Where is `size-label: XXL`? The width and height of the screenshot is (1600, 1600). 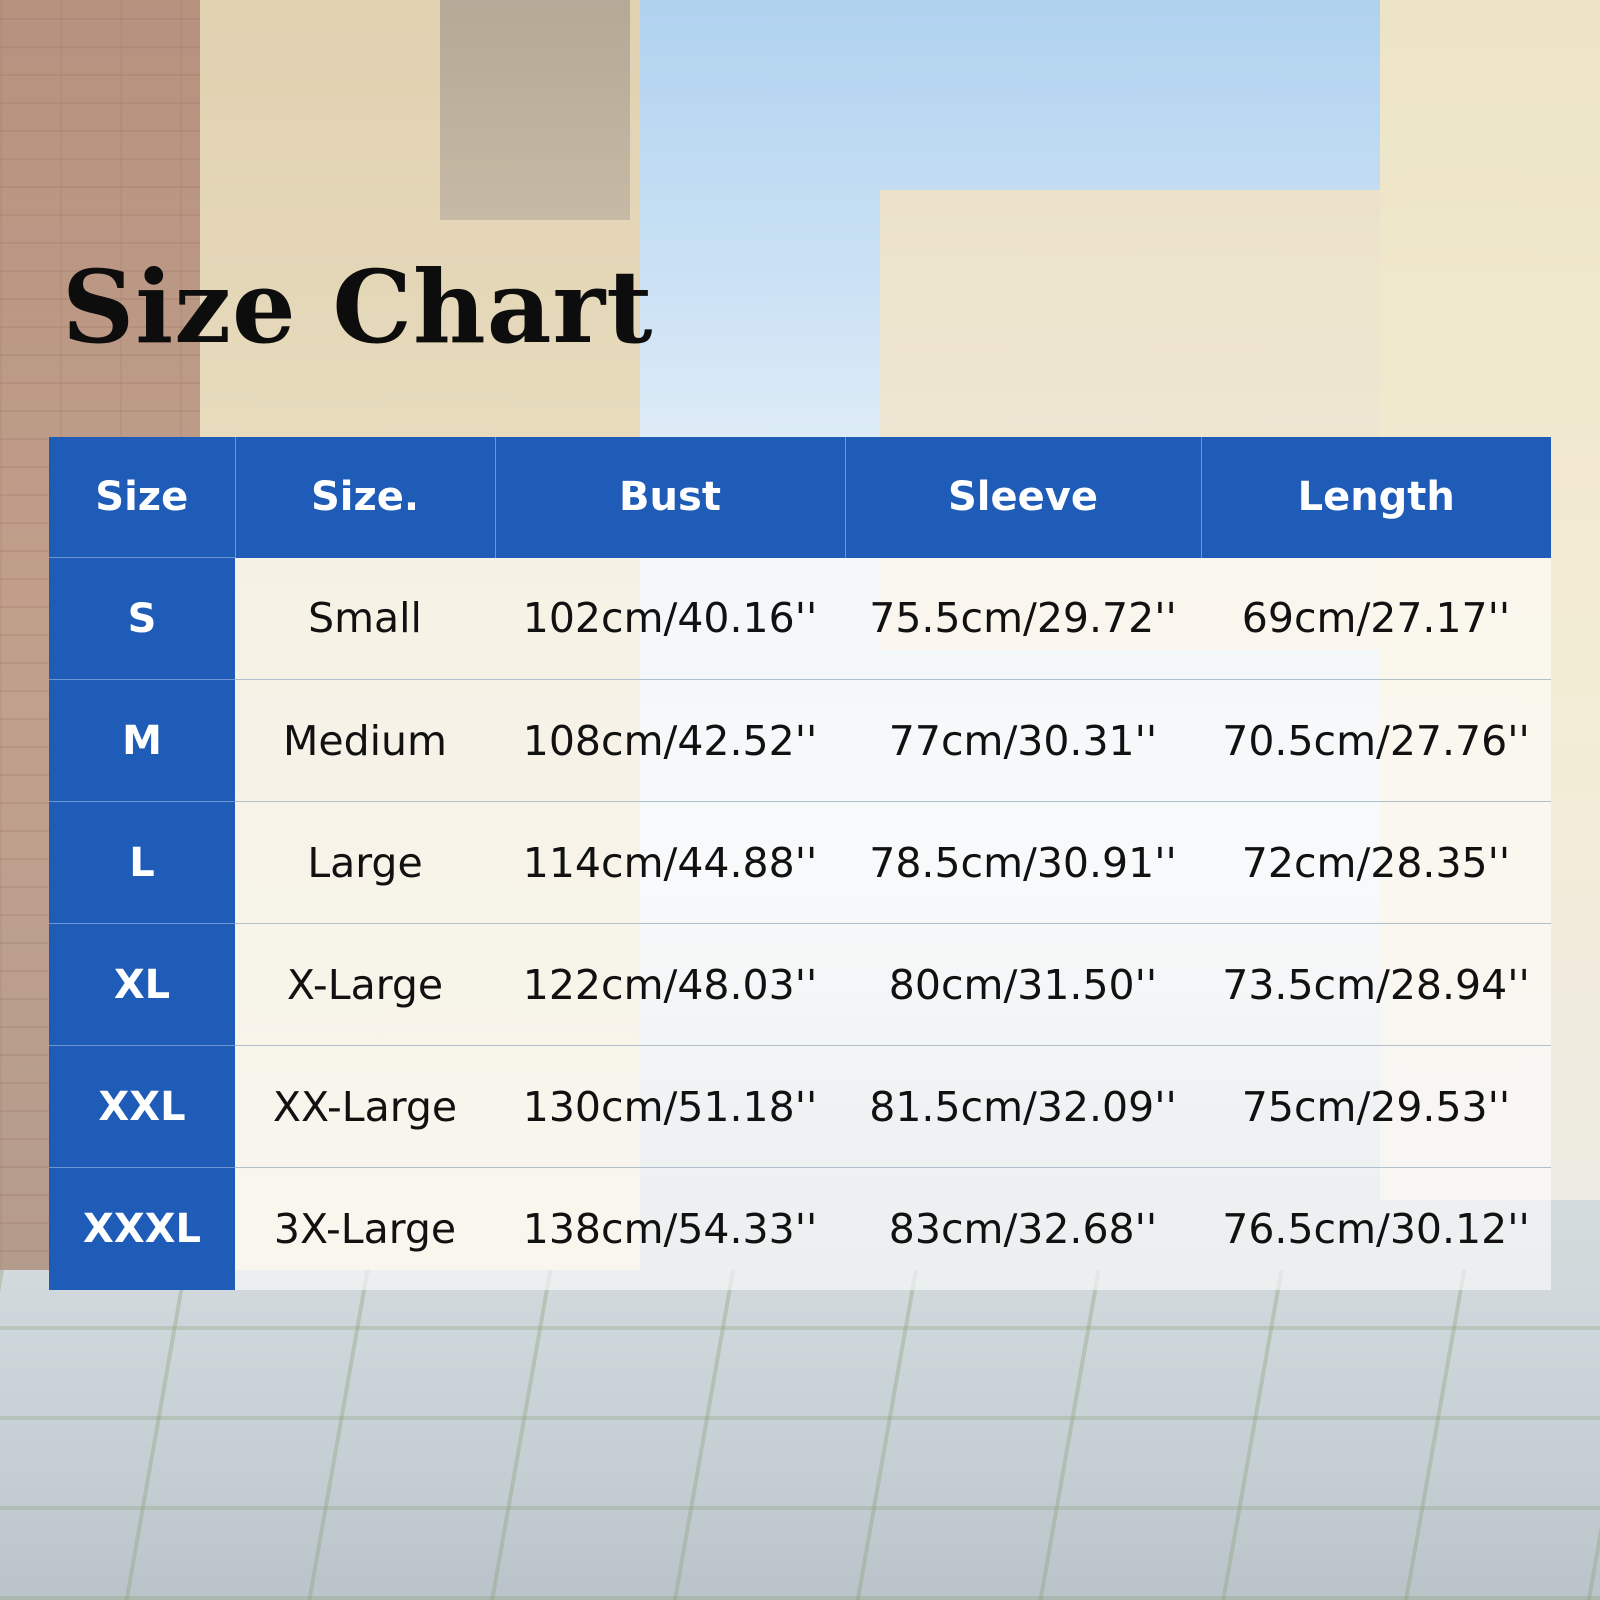 size-label: XXL is located at coordinates (142, 1106).